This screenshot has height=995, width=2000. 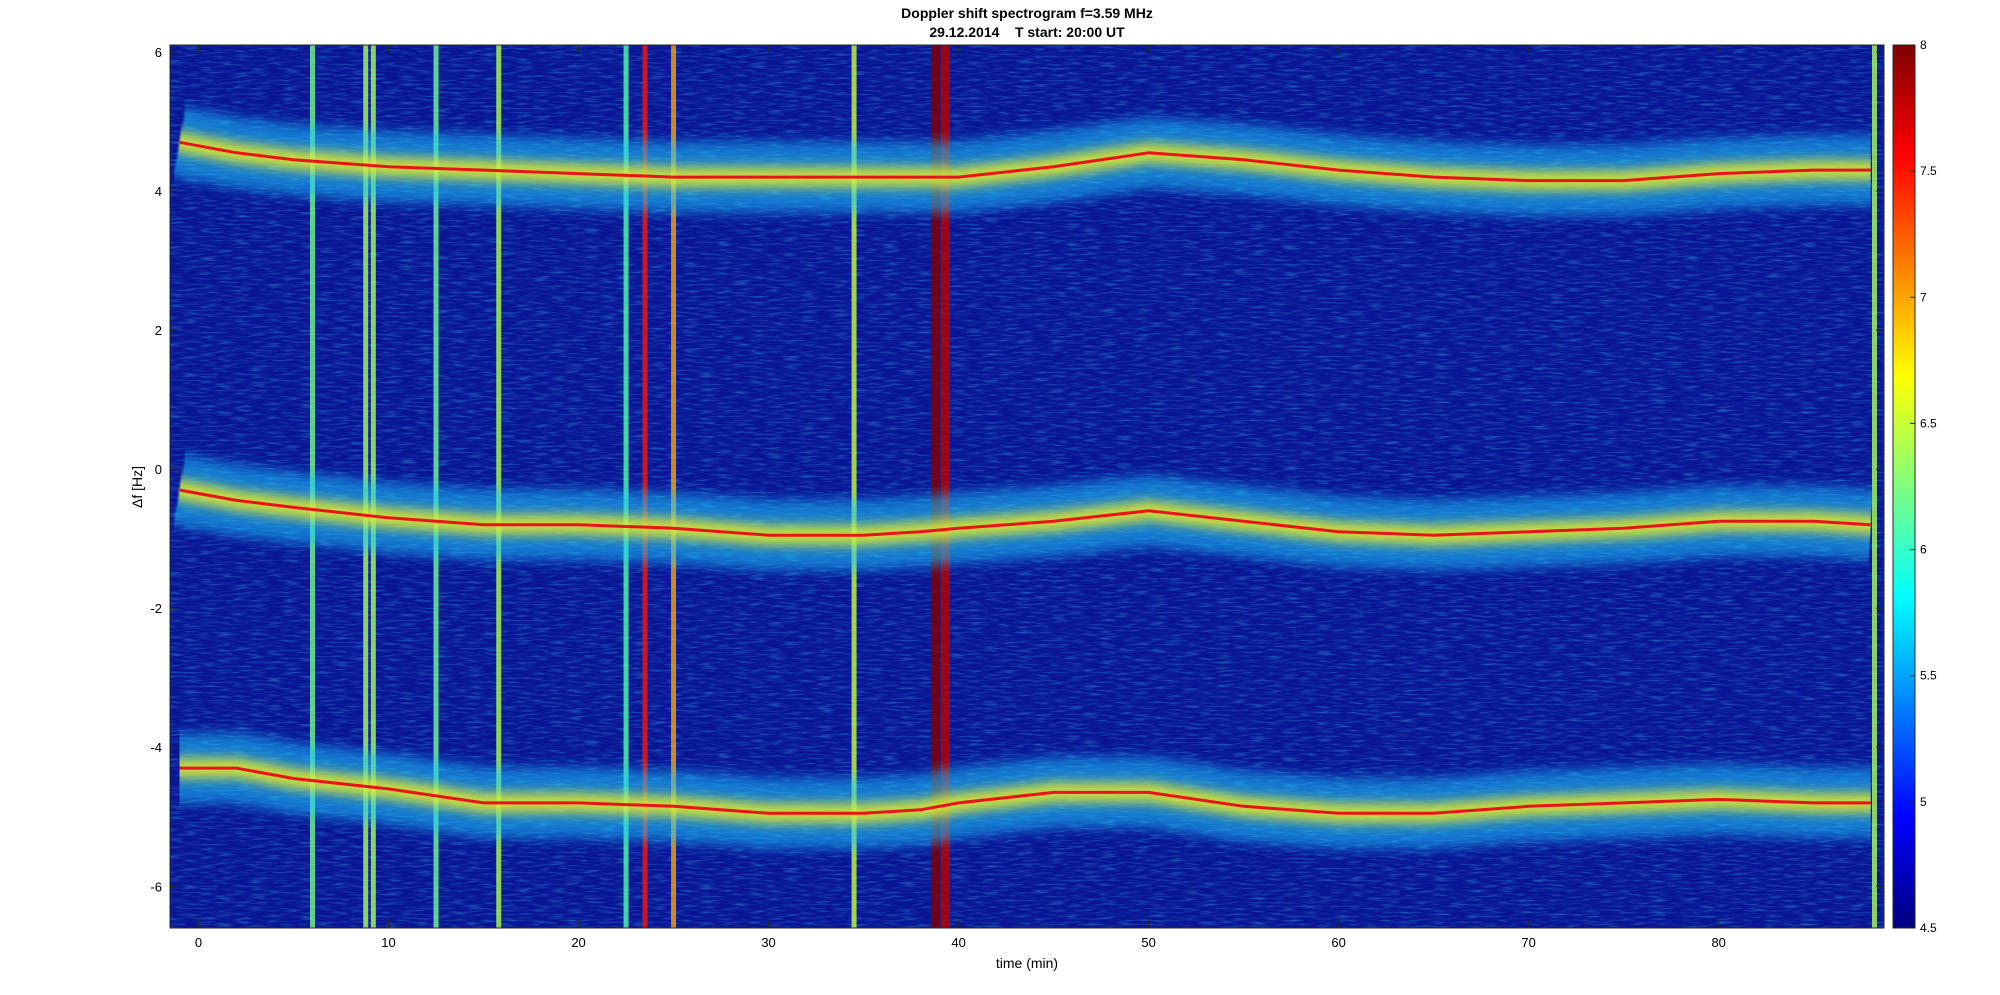 I want to click on x-tick-label: 0, so click(x=198, y=942).